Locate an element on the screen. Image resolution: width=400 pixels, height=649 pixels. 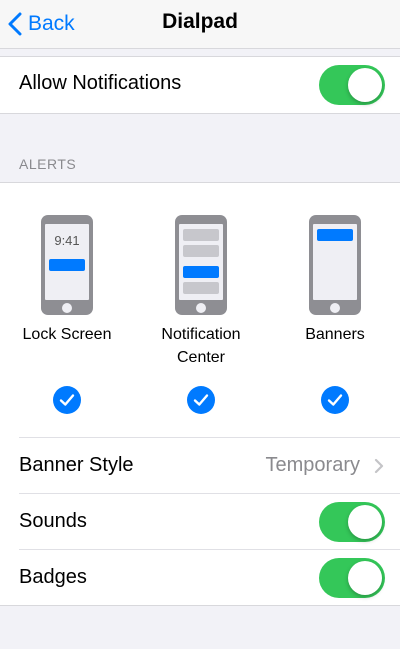
phone-screen: 9:41 is located at coordinates (67, 262).